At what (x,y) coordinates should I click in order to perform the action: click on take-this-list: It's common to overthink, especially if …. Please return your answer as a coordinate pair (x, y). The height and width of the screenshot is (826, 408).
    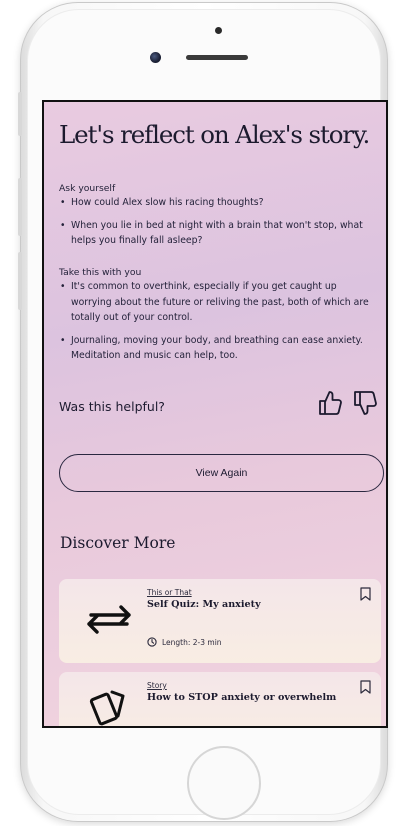
    Looking at the image, I should click on (218, 325).